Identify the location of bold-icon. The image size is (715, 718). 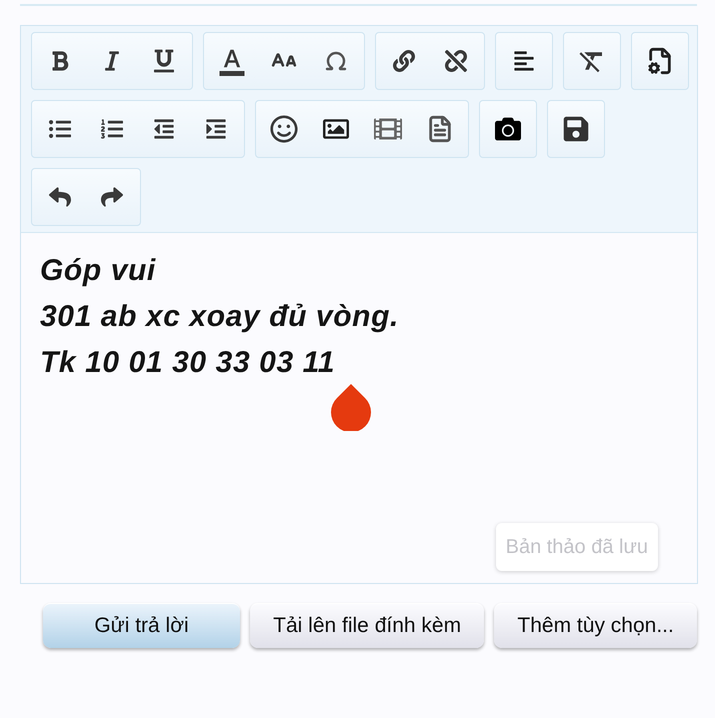
(60, 61).